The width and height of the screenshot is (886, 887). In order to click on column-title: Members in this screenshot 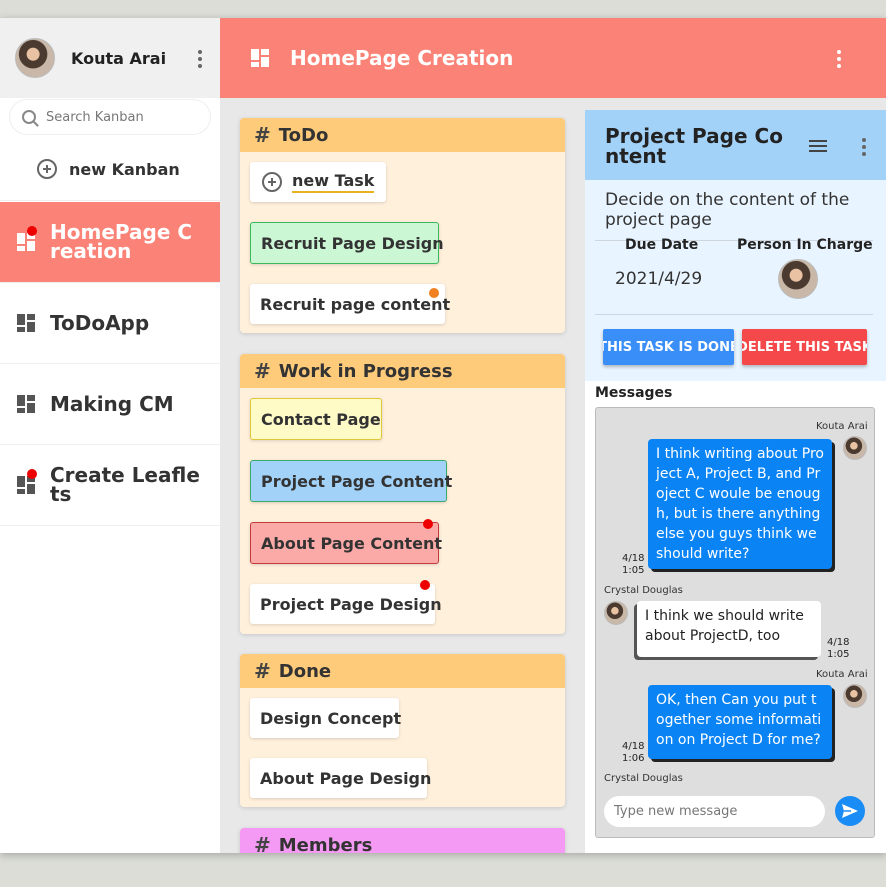, I will do `click(325, 844)`.